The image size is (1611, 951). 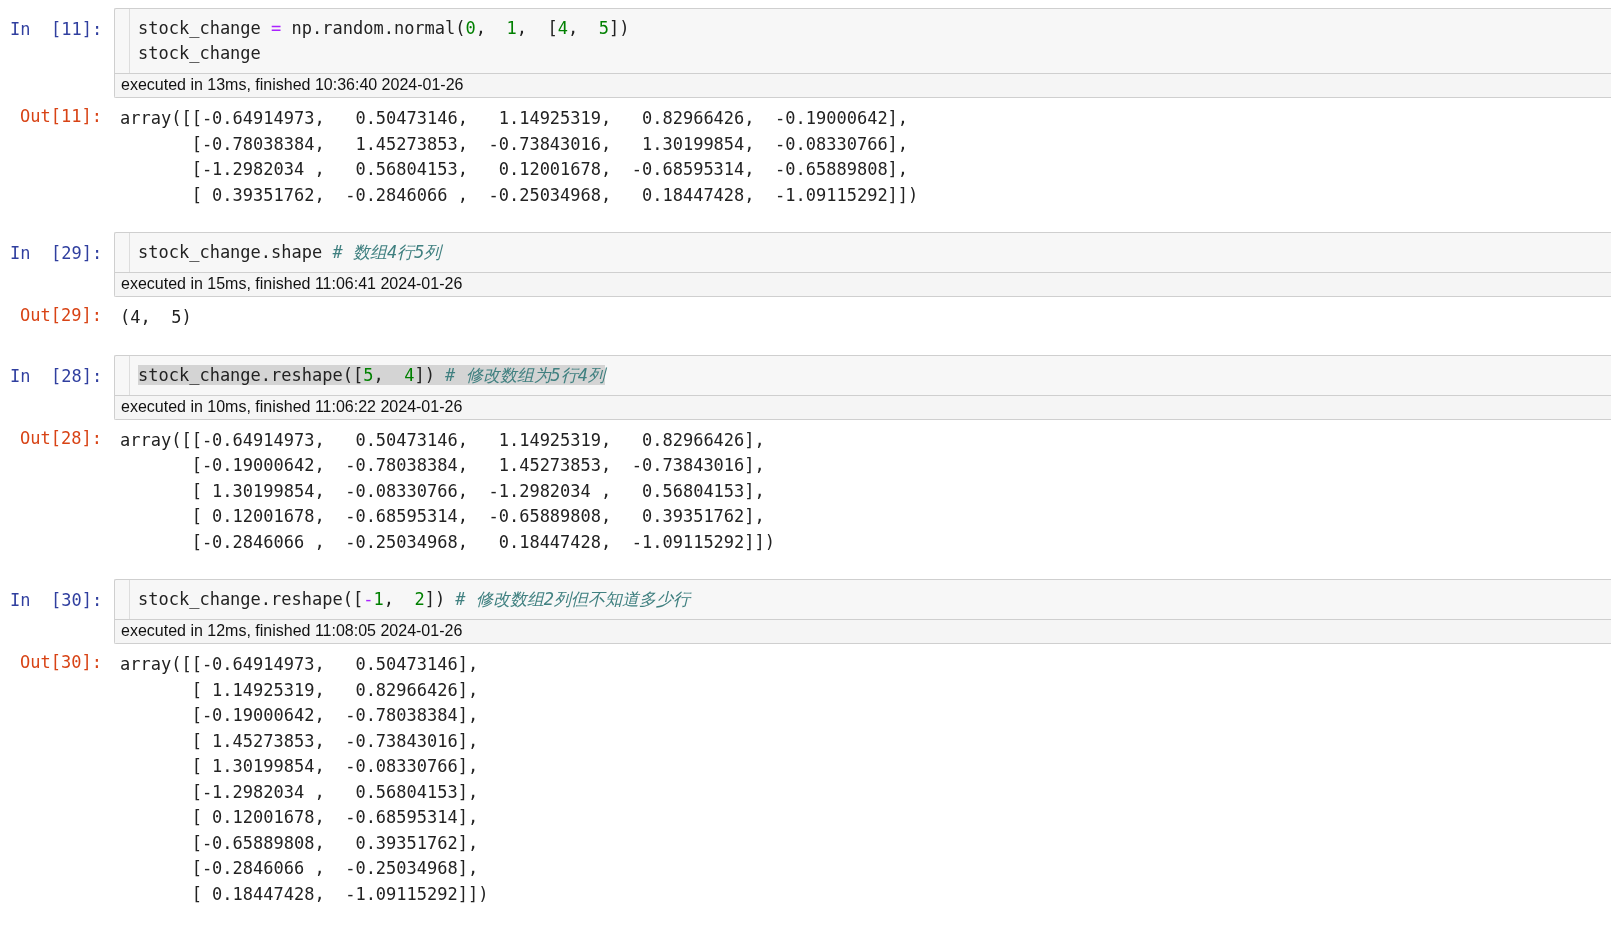 What do you see at coordinates (863, 406) in the screenshot?
I see `execution-time-bar: executed in 10ms, finished 11:06:22 2024-01-26` at bounding box center [863, 406].